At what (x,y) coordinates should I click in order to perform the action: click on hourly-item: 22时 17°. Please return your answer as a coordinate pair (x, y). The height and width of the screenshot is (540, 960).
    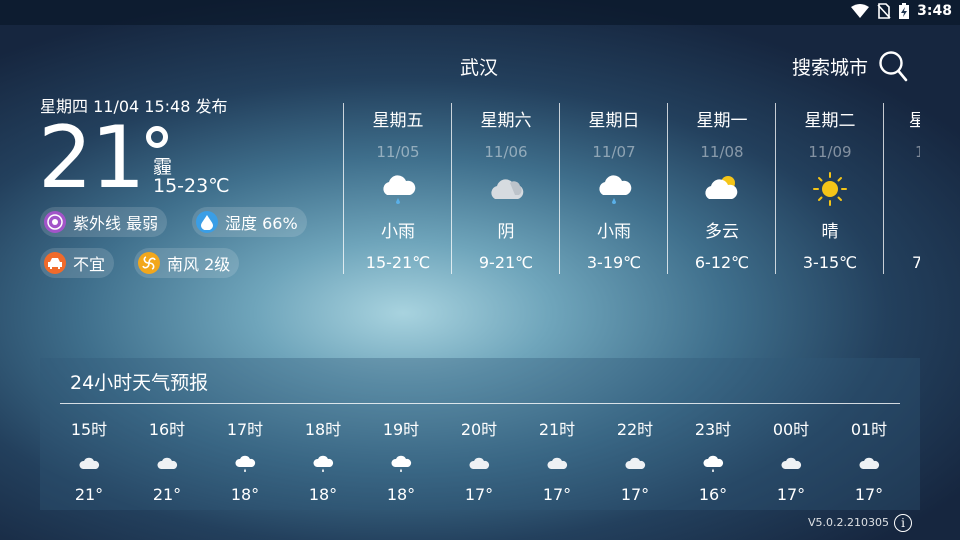
    Looking at the image, I should click on (635, 460).